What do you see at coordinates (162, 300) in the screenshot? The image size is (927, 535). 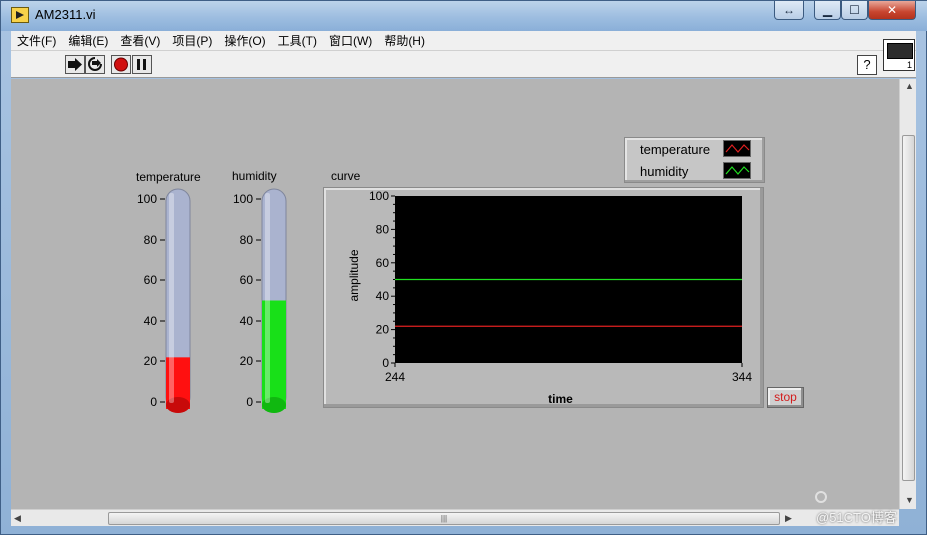 I see `temp-scale-ticks` at bounding box center [162, 300].